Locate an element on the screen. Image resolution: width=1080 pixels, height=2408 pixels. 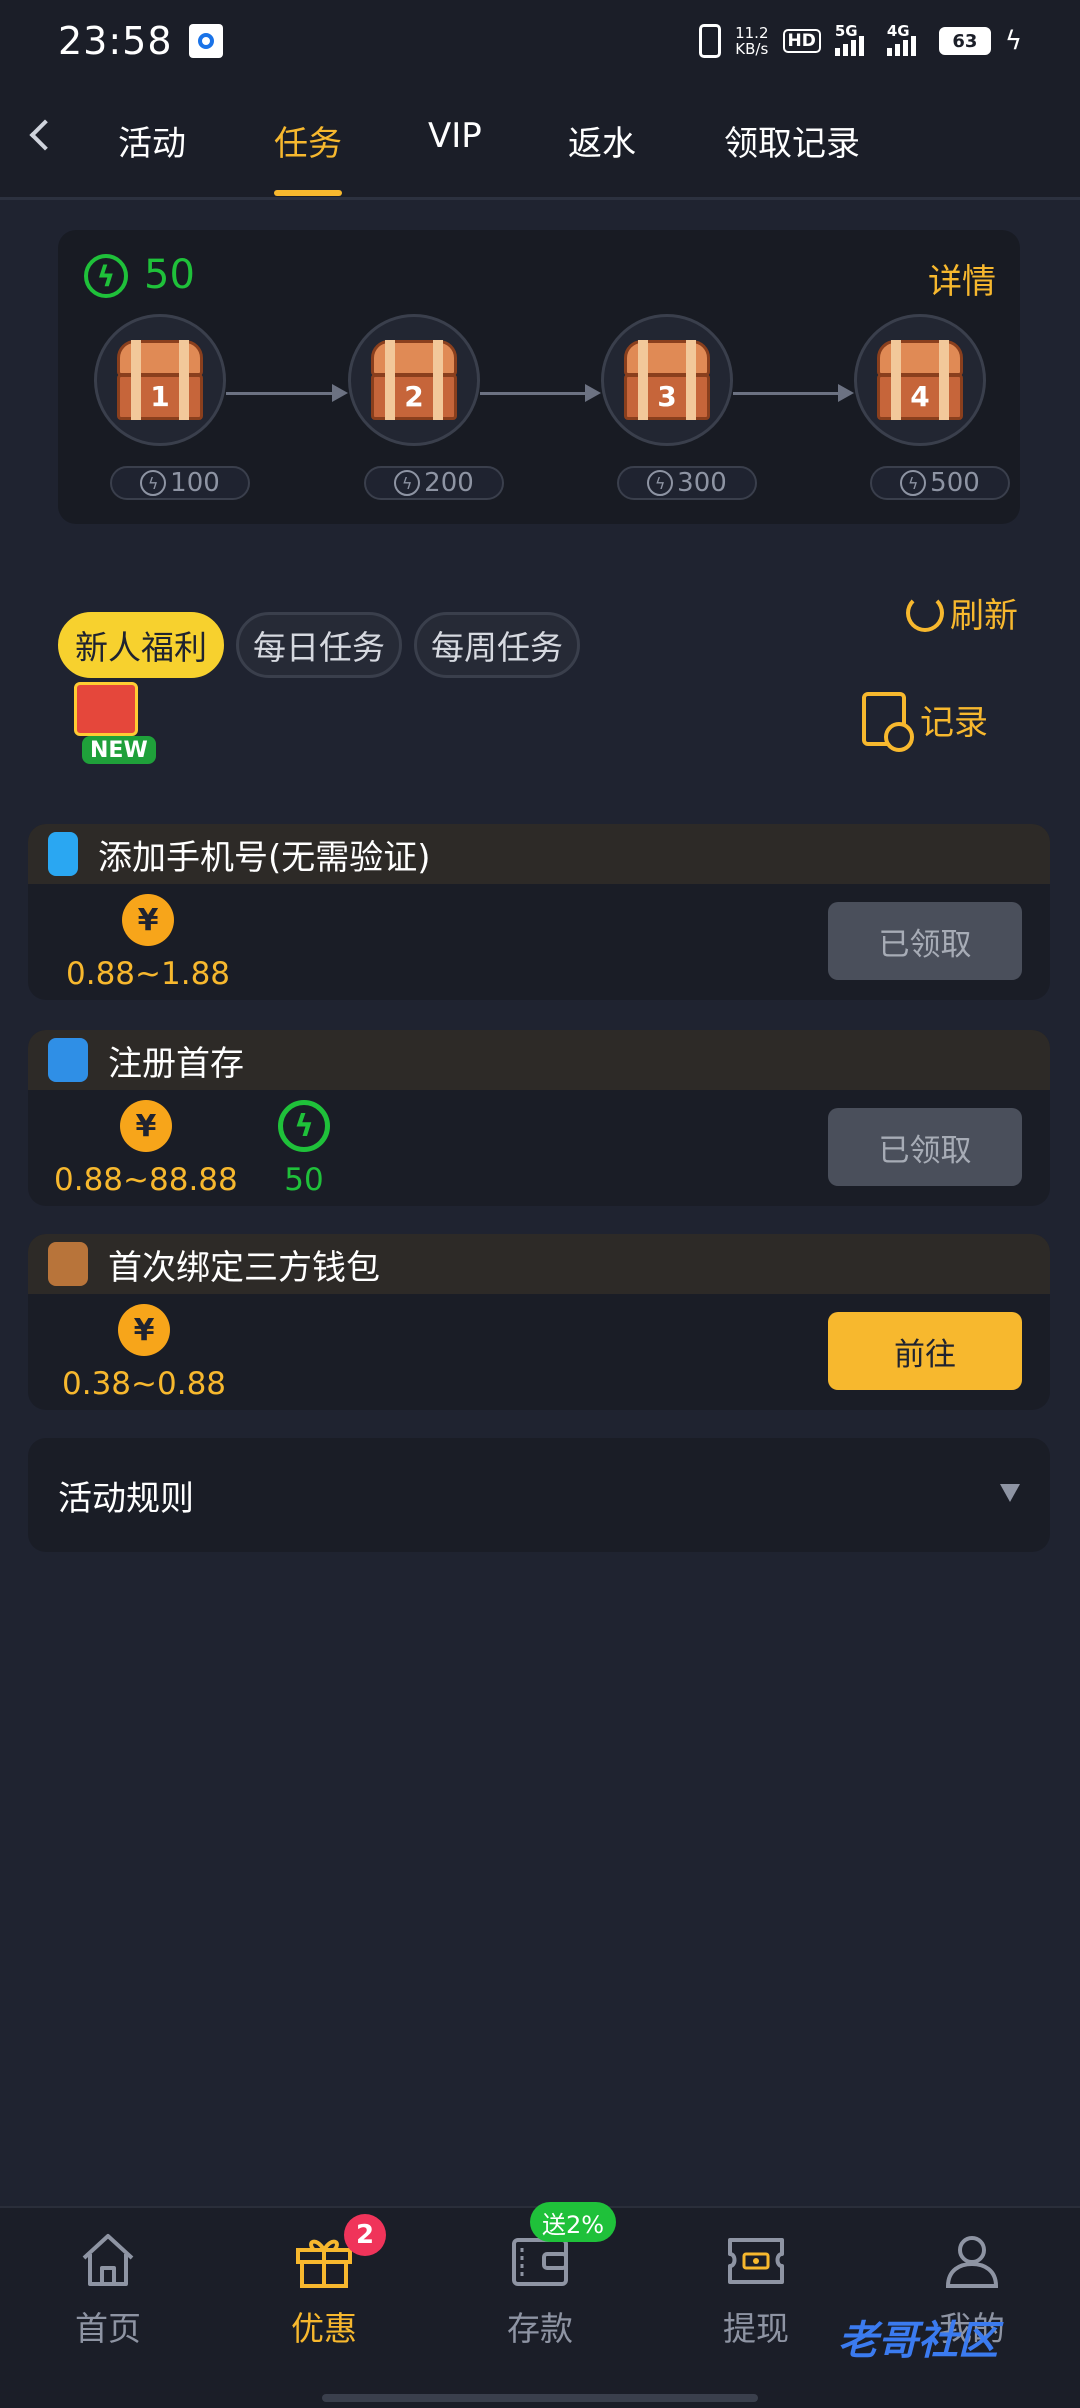
coin-reward: ¥ 0.88~88.88 is located at coordinates (146, 1149).